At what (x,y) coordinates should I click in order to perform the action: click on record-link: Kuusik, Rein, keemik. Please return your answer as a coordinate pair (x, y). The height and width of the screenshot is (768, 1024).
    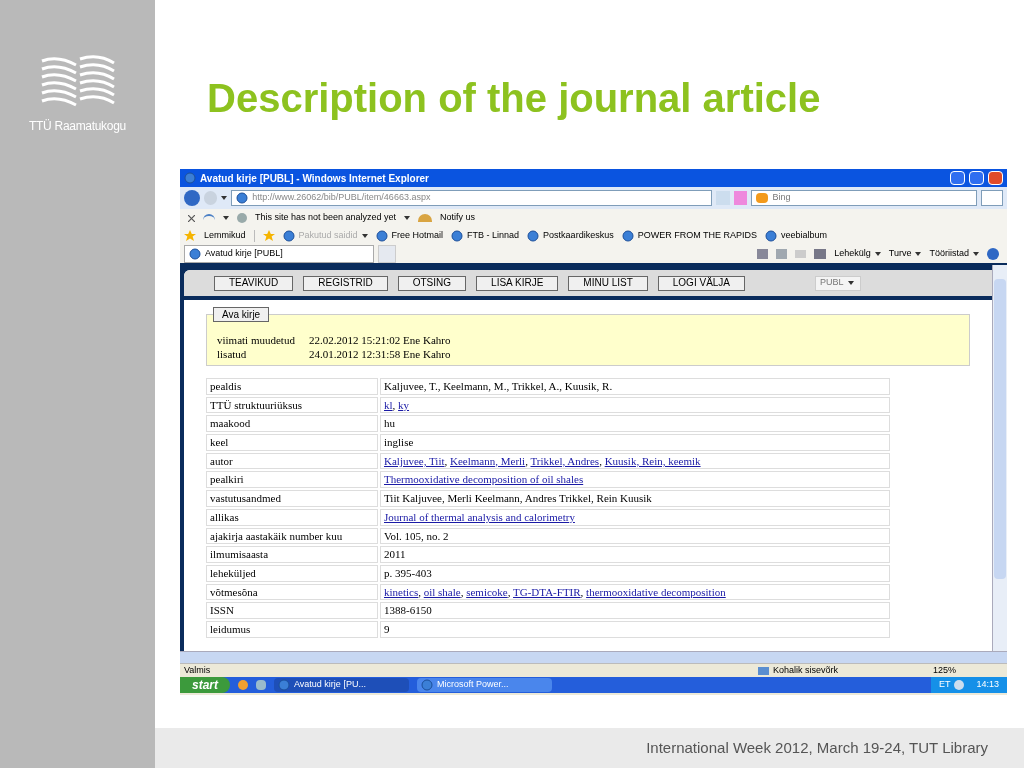
    Looking at the image, I should click on (652, 460).